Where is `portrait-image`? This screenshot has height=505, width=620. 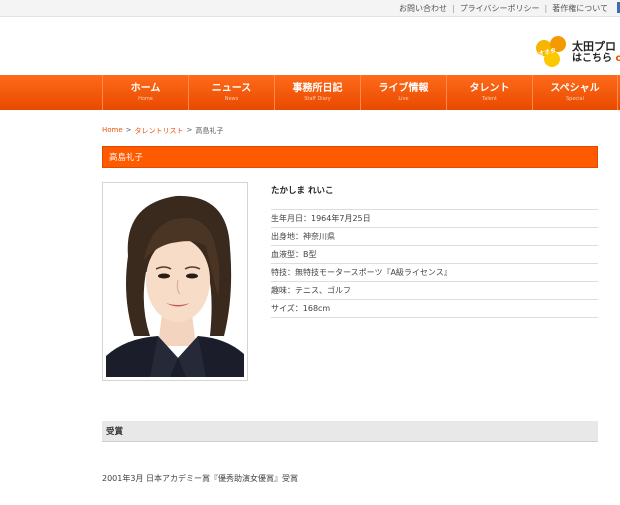
portrait-image is located at coordinates (175, 281).